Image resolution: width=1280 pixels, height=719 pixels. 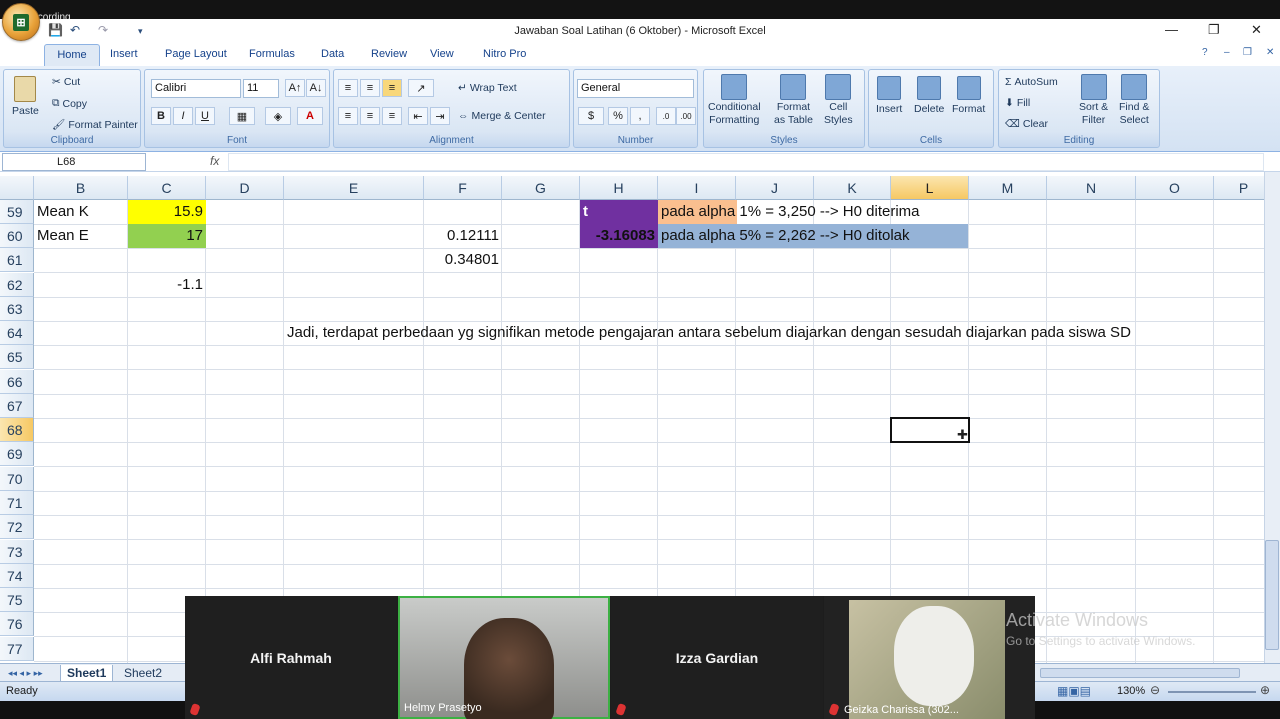 What do you see at coordinates (1227, 52) in the screenshot?
I see `doc-minimize-icon: –` at bounding box center [1227, 52].